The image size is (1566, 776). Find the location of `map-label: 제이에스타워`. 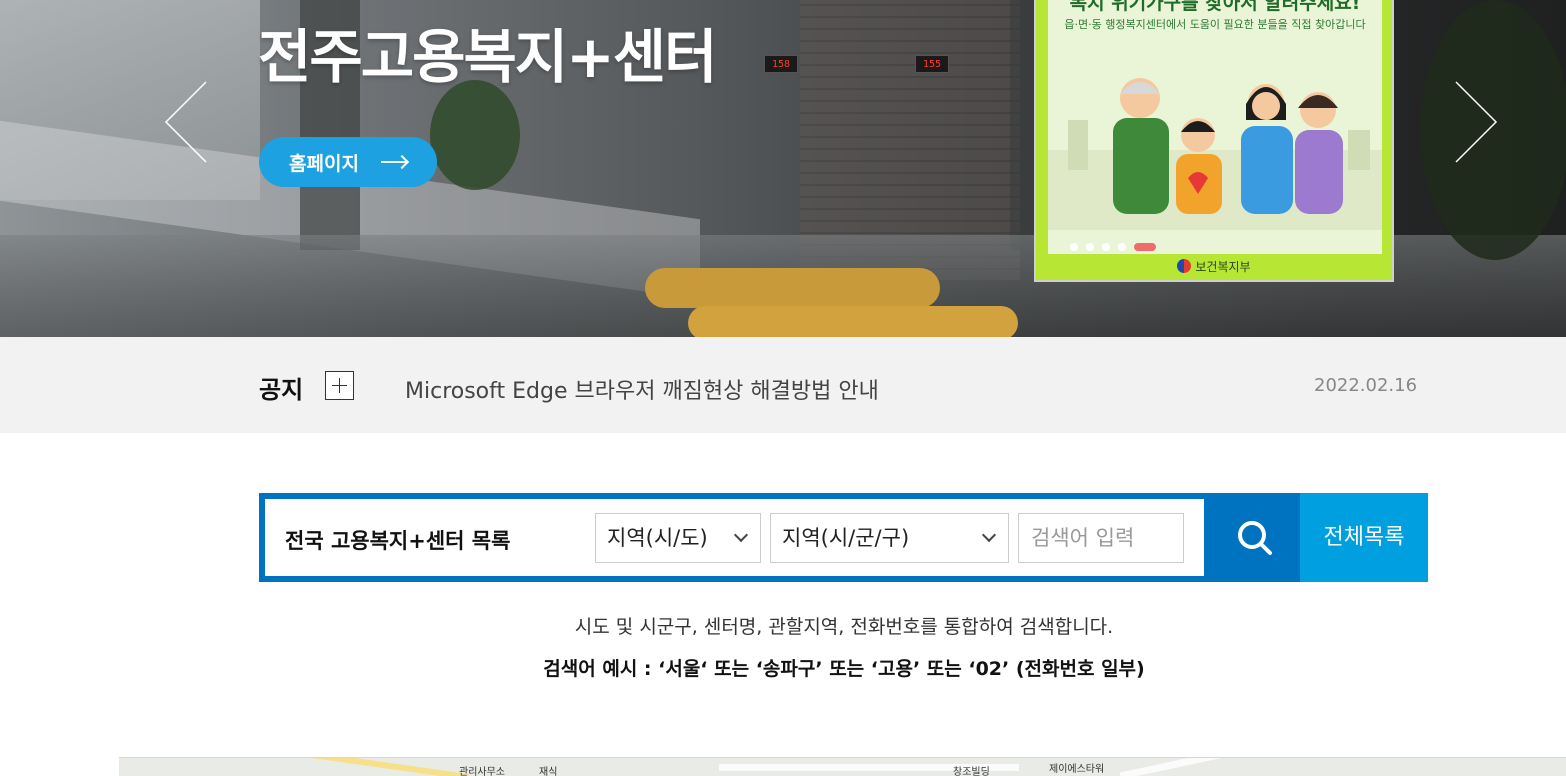

map-label: 제이에스타워 is located at coordinates (1077, 769).